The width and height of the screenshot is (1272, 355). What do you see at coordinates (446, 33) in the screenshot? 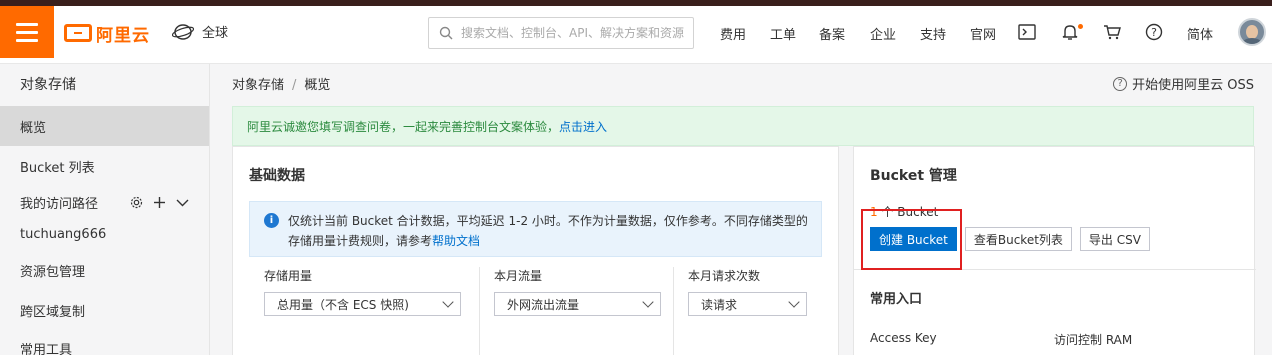
I see `search-icon` at bounding box center [446, 33].